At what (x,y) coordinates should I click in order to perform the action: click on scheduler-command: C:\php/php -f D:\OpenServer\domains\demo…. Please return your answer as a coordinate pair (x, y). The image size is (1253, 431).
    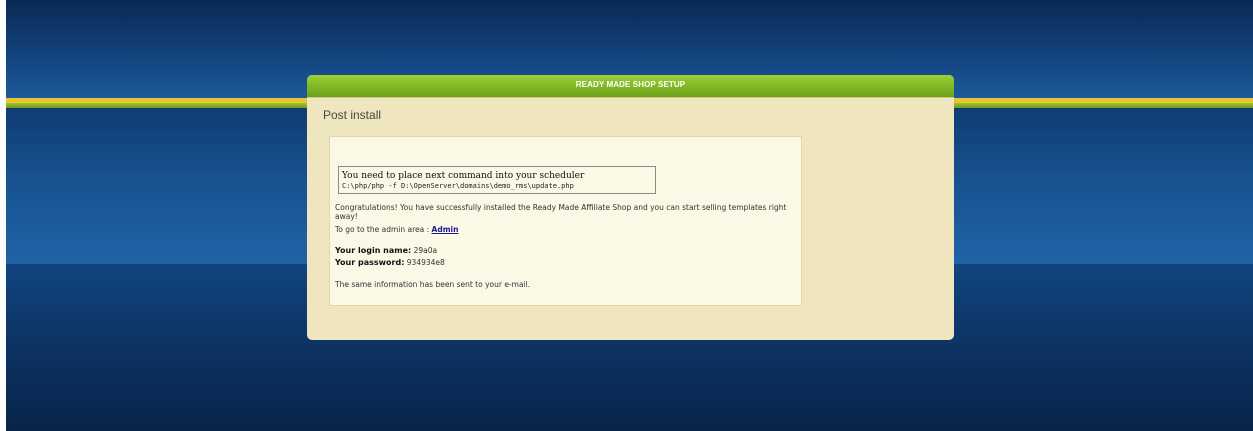
    Looking at the image, I should click on (458, 186).